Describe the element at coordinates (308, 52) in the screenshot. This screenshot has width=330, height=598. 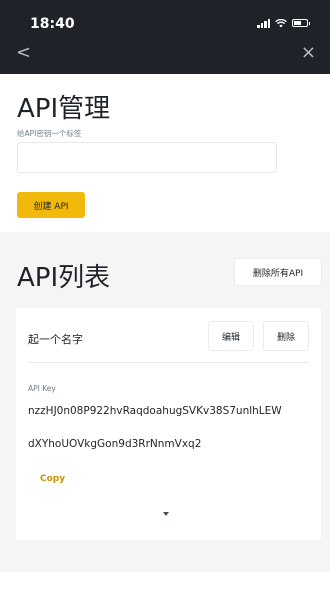
I see `close-icon: ×` at that location.